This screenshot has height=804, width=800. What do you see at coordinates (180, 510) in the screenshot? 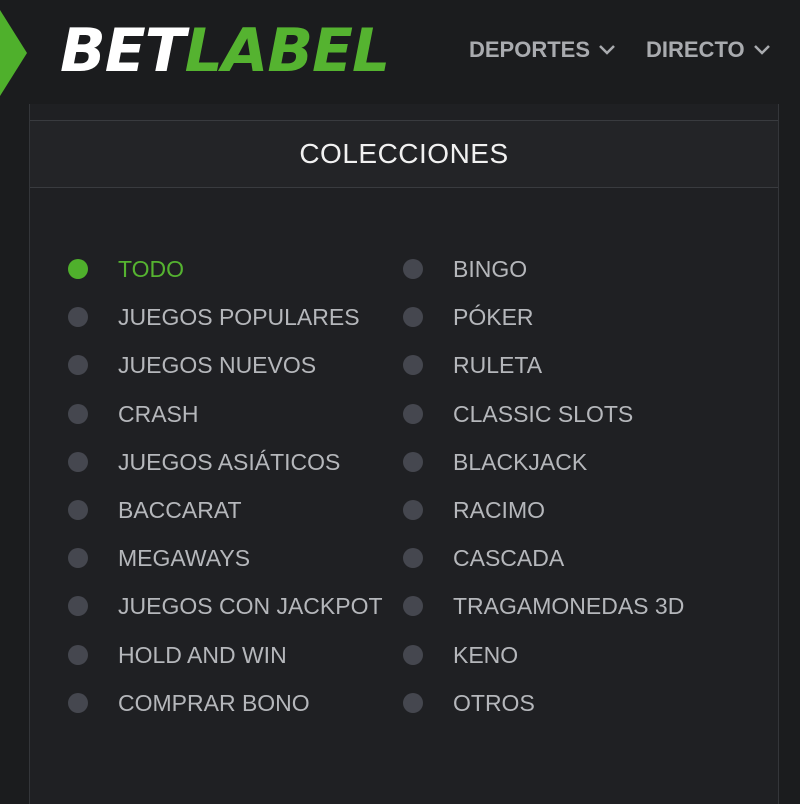
I see `collection-item-label: BACCARAT` at bounding box center [180, 510].